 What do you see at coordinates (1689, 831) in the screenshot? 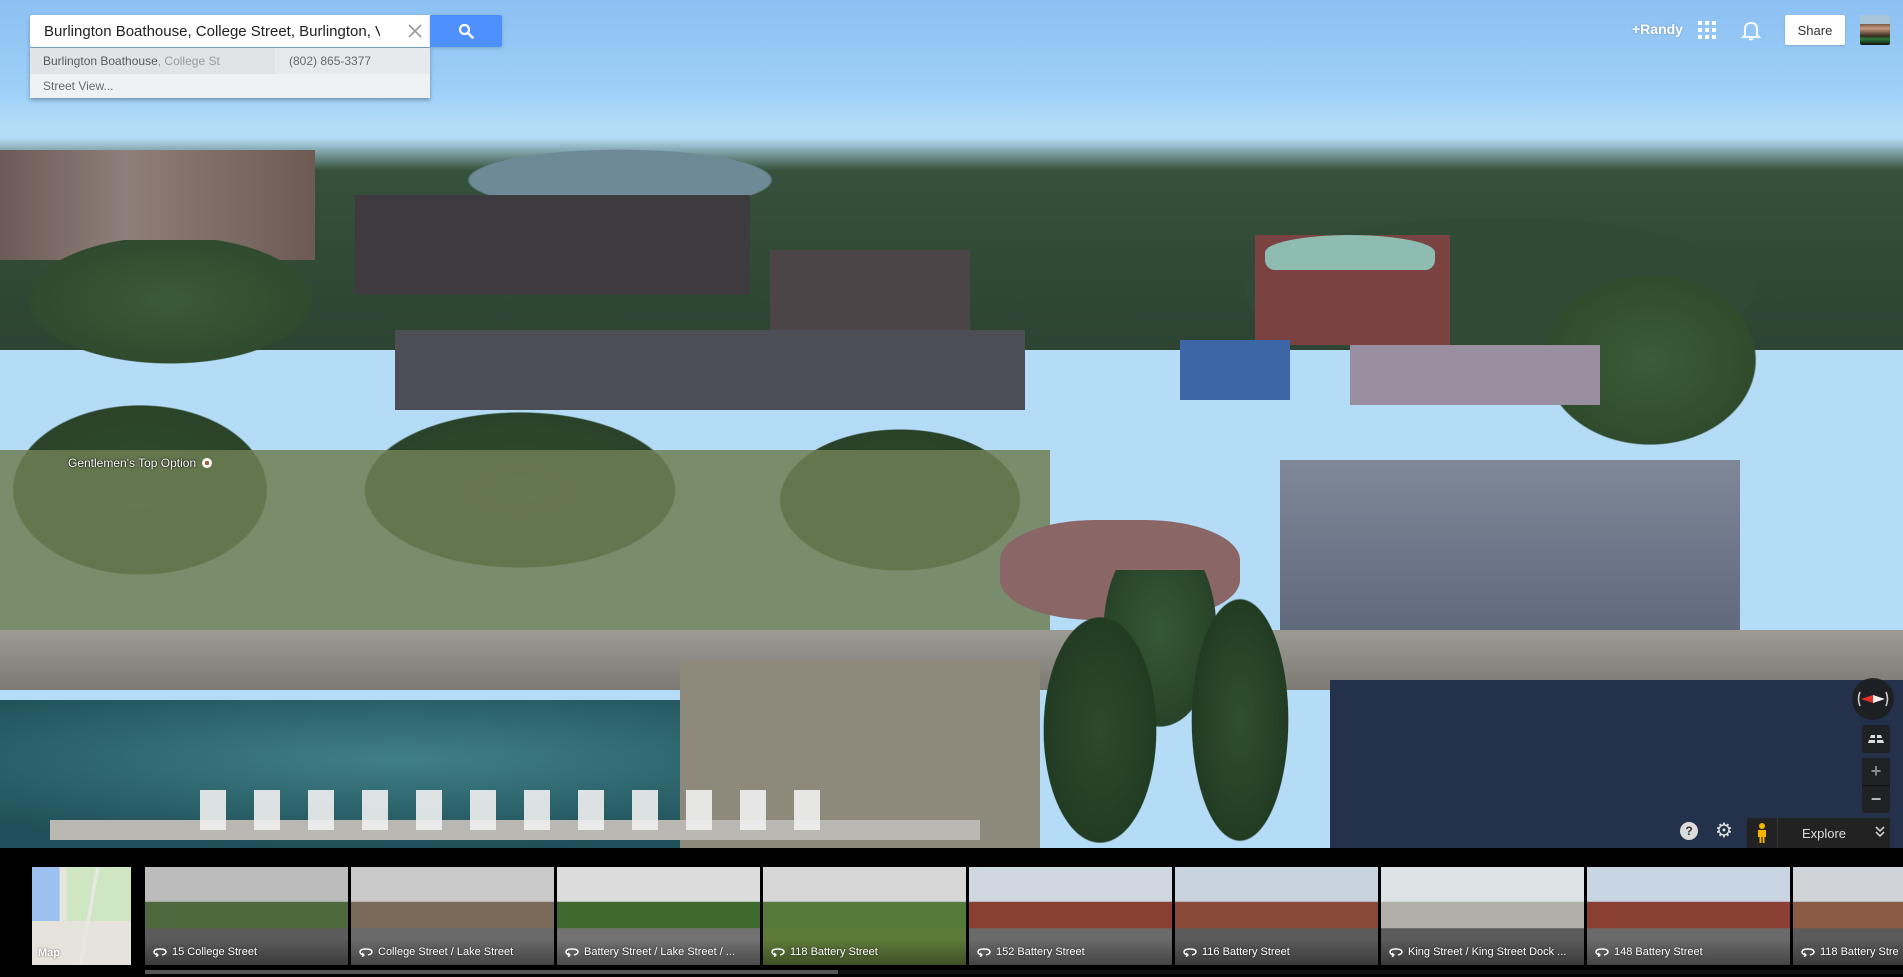
I see `help-icon: ?` at bounding box center [1689, 831].